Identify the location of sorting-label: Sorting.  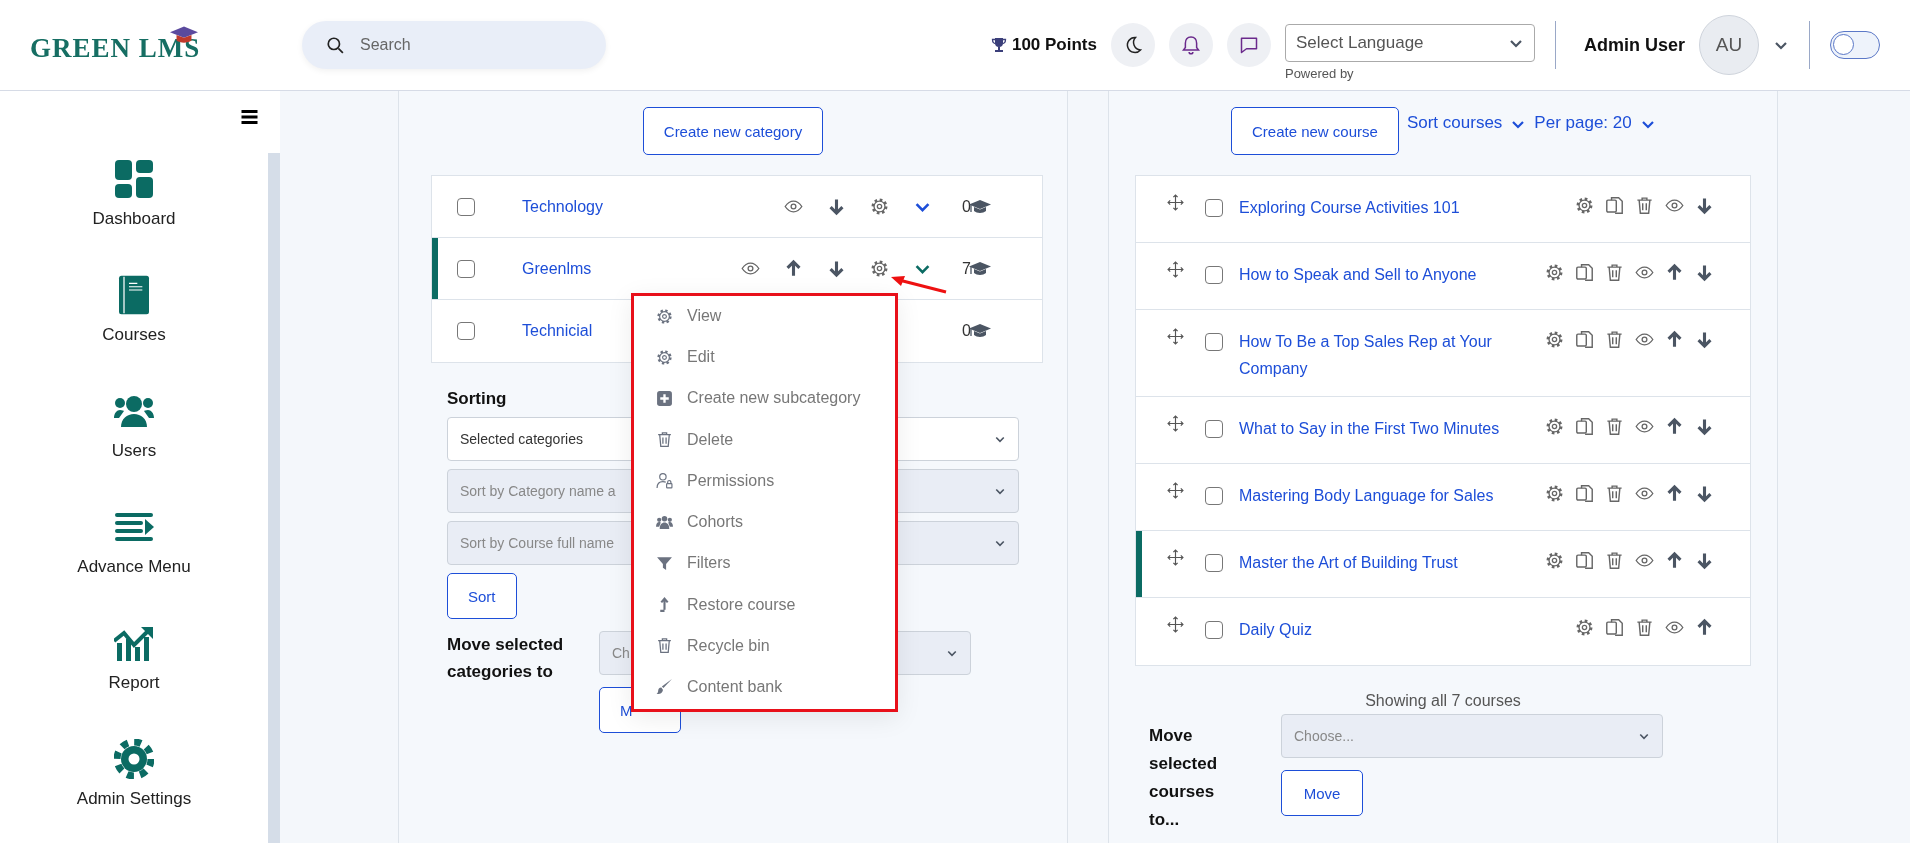
(477, 399).